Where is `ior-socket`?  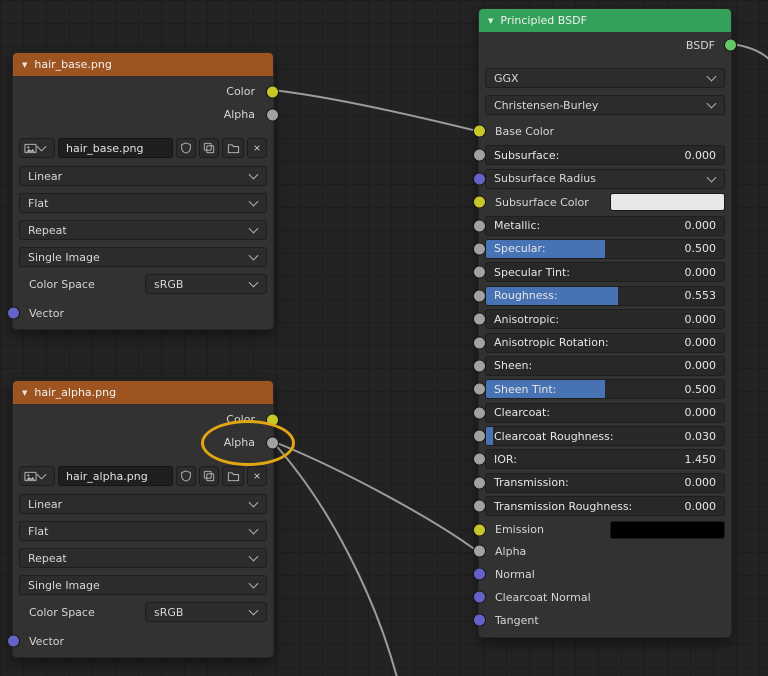 ior-socket is located at coordinates (479, 459).